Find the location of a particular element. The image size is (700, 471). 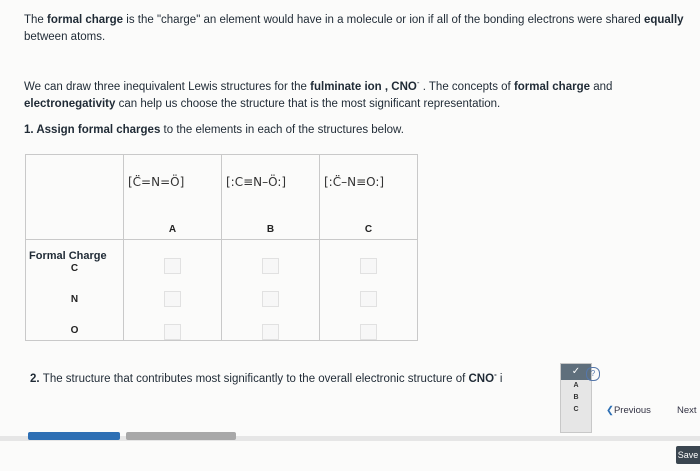

previous-button: ❮Previous is located at coordinates (628, 410).